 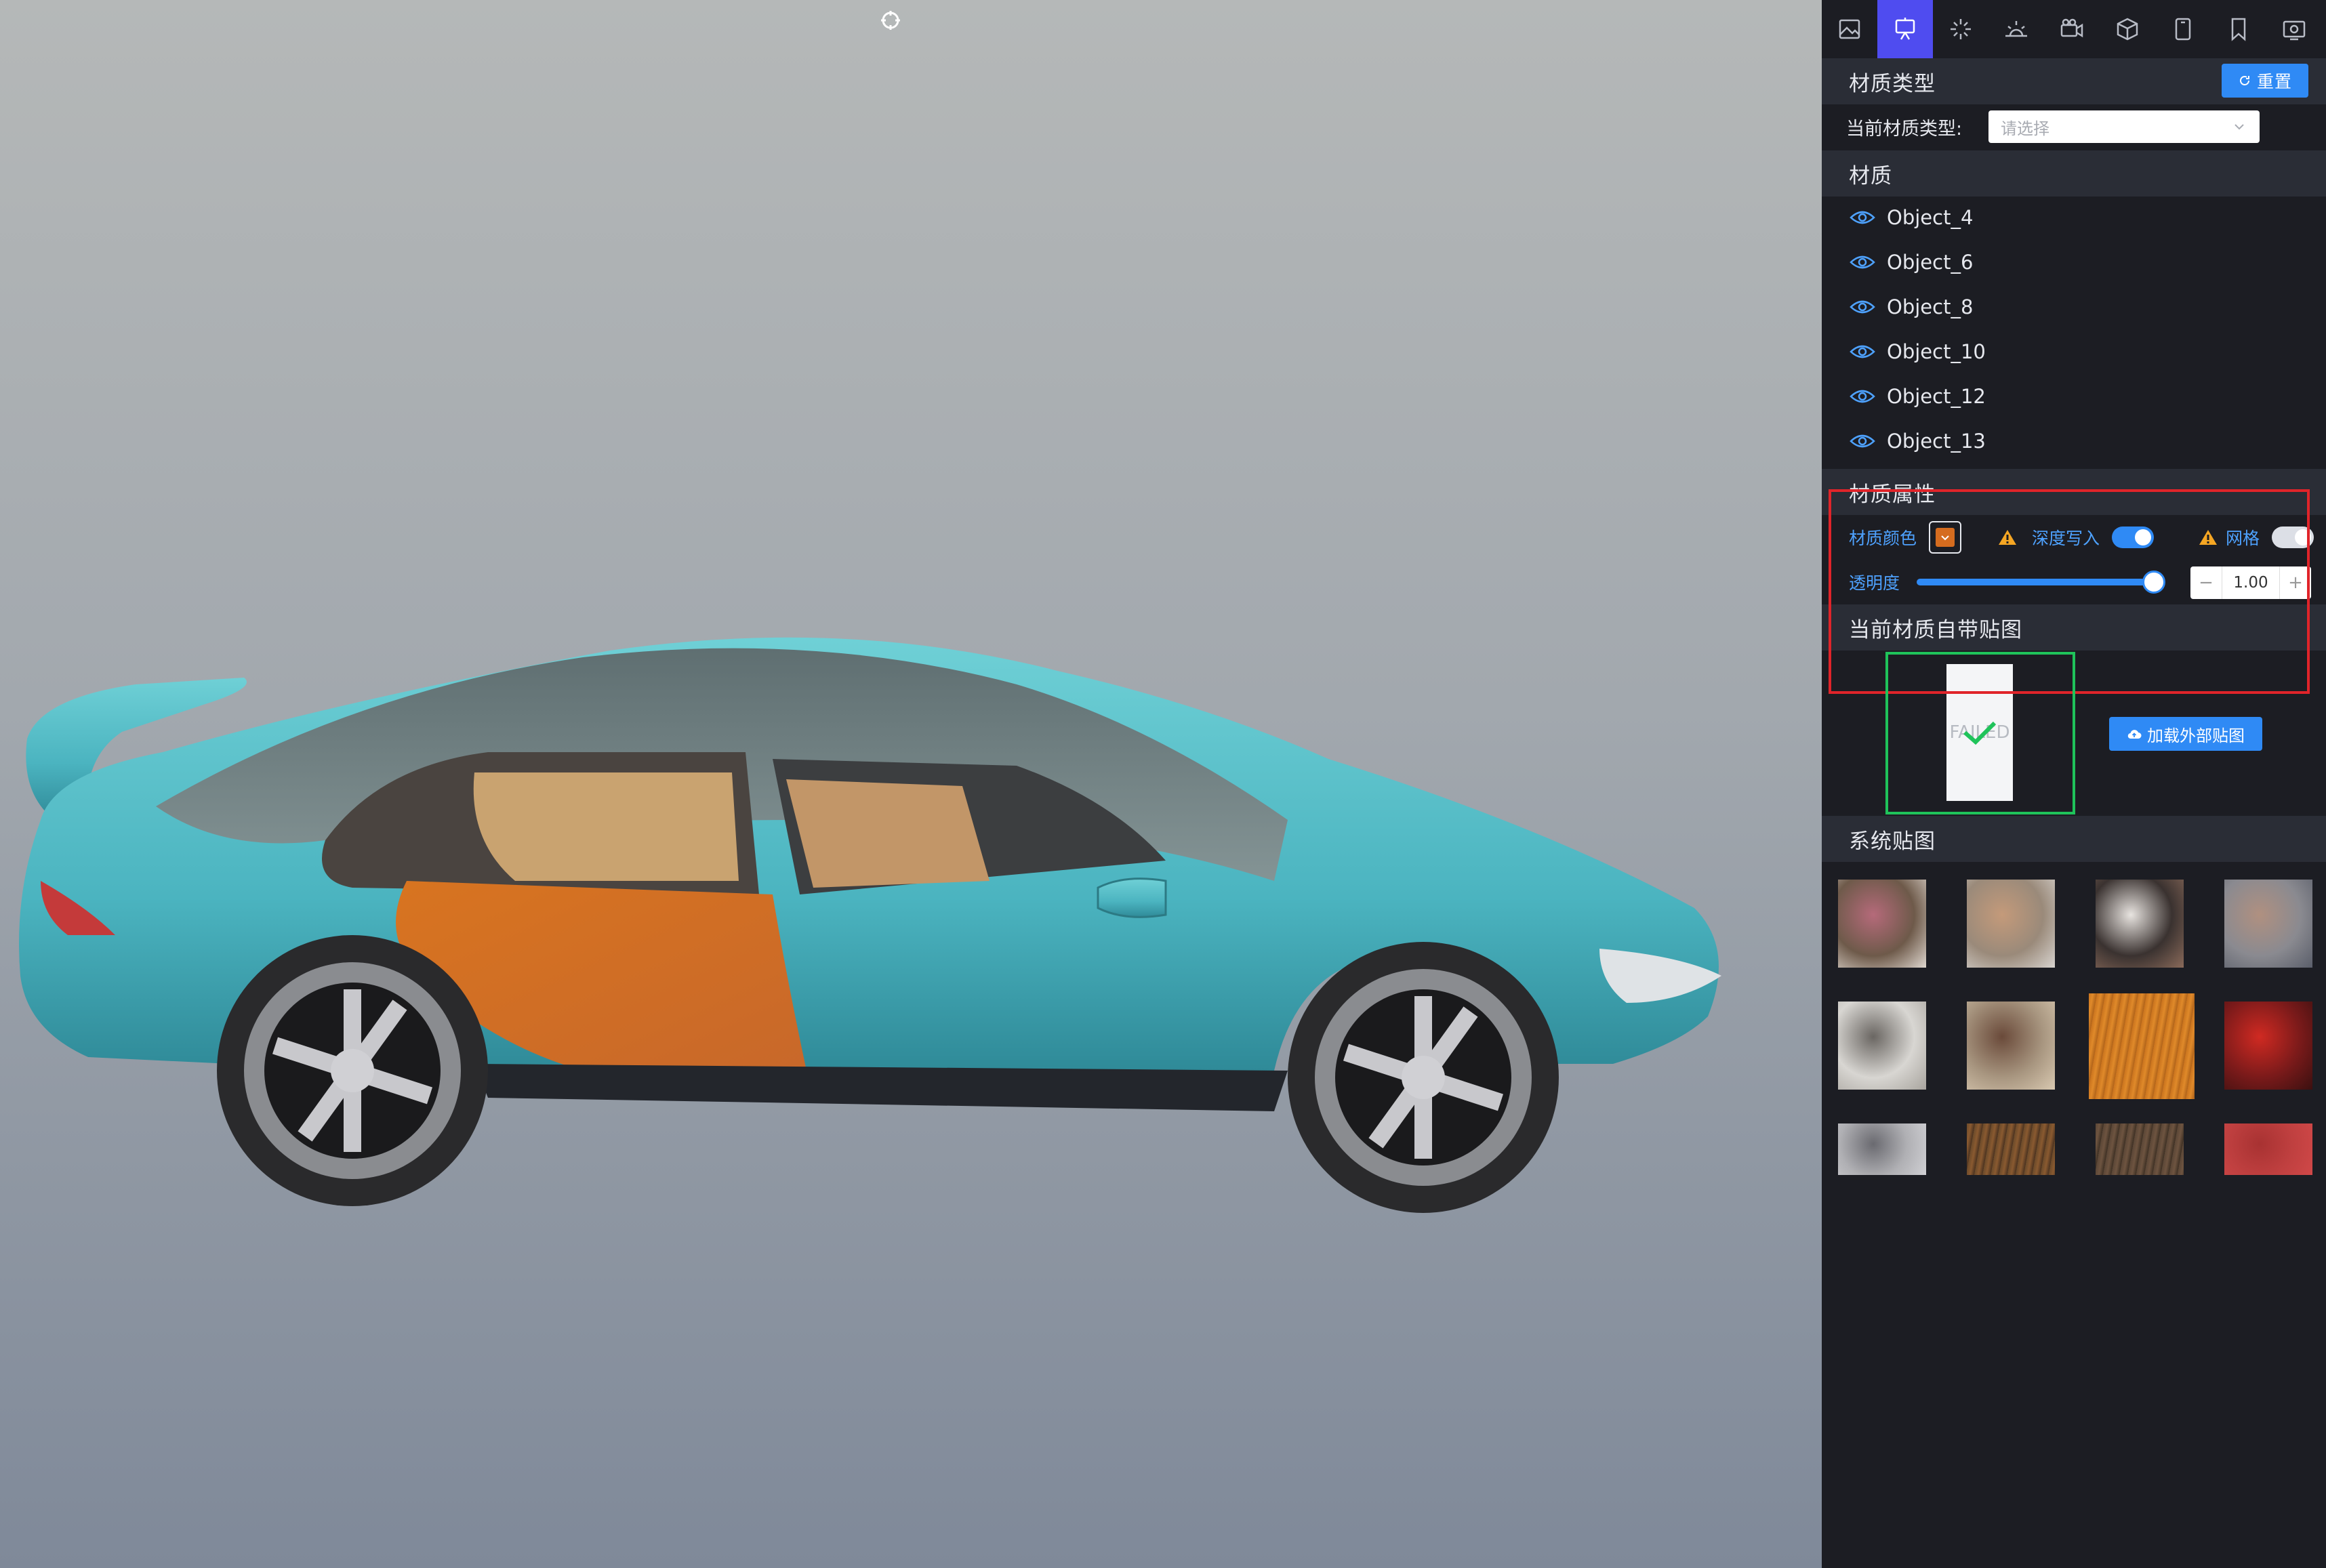 What do you see at coordinates (2134, 734) in the screenshot?
I see `cloud-upload-icon` at bounding box center [2134, 734].